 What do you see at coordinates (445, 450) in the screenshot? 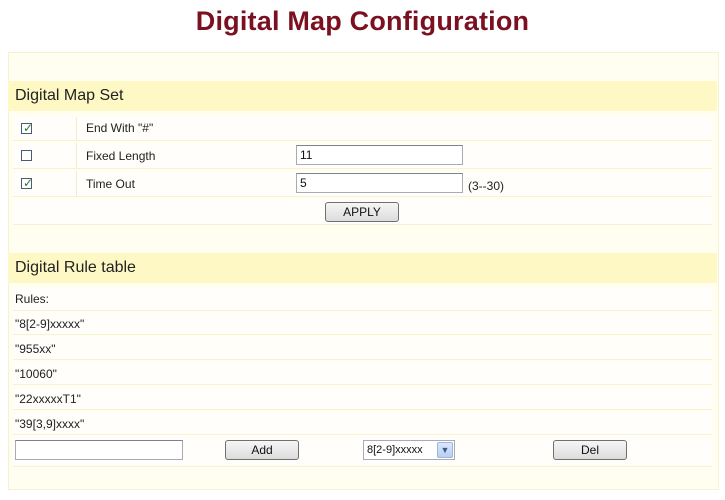
I see `chevron-down-icon: ▼` at bounding box center [445, 450].